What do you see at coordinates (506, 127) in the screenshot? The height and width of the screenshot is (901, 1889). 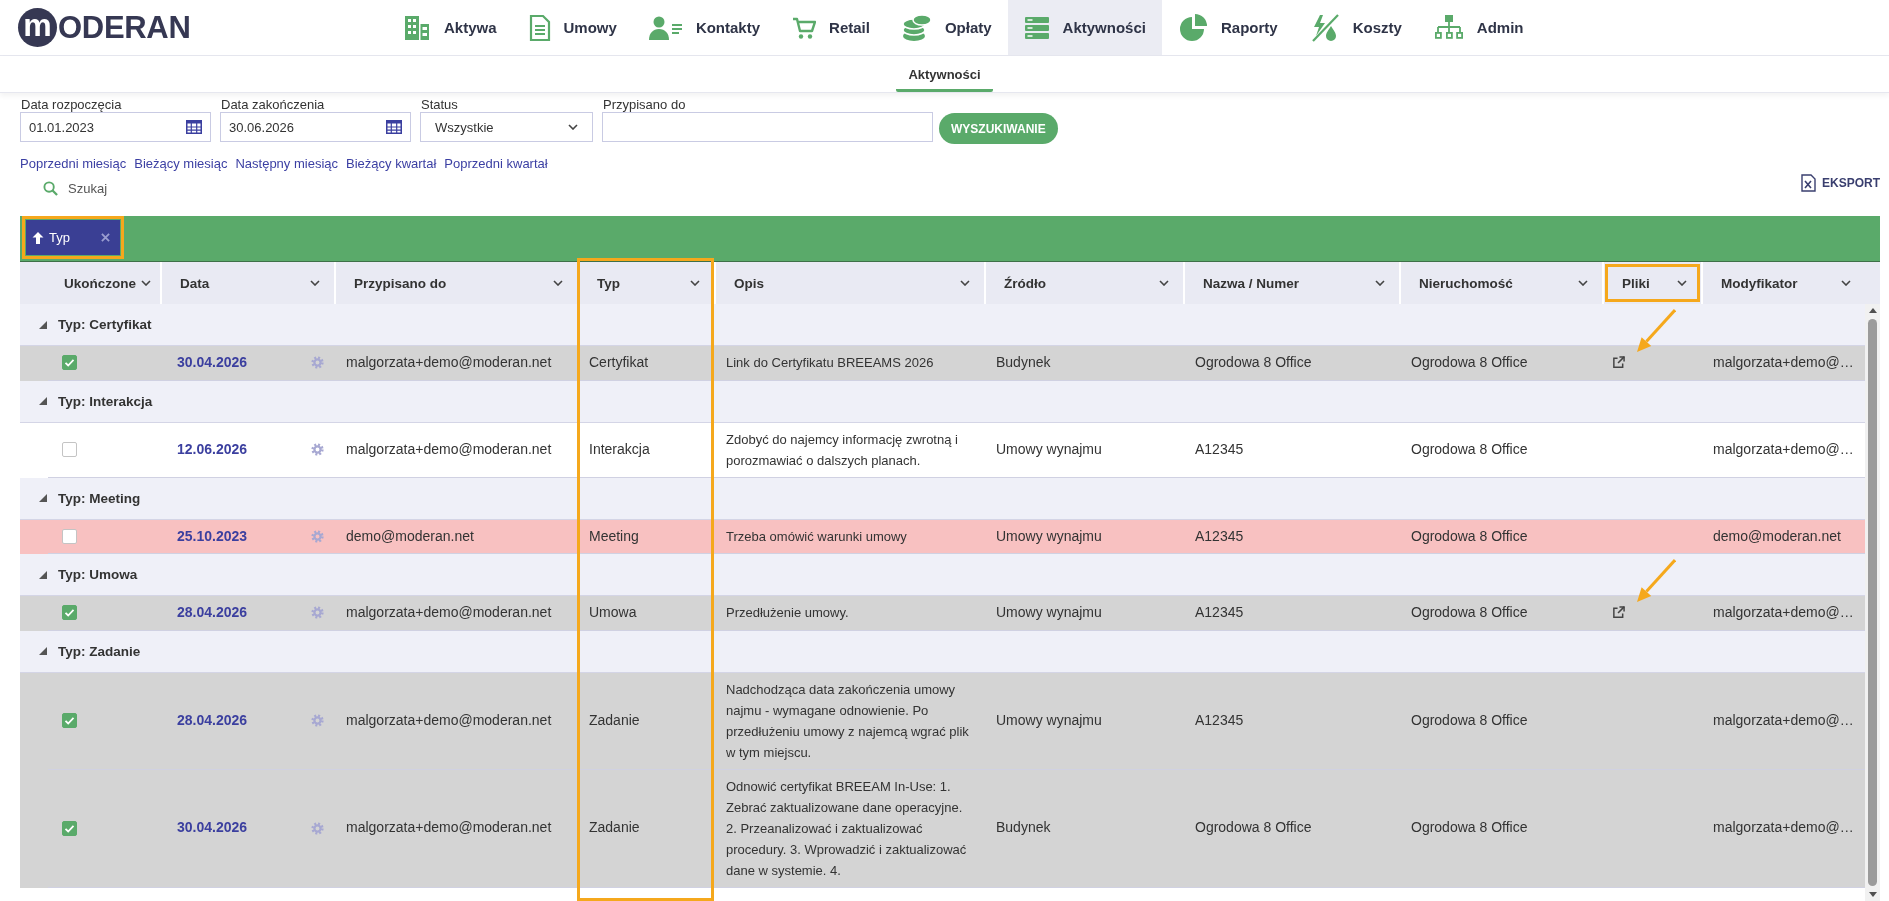 I see `status-dropdown: Wszystkie` at bounding box center [506, 127].